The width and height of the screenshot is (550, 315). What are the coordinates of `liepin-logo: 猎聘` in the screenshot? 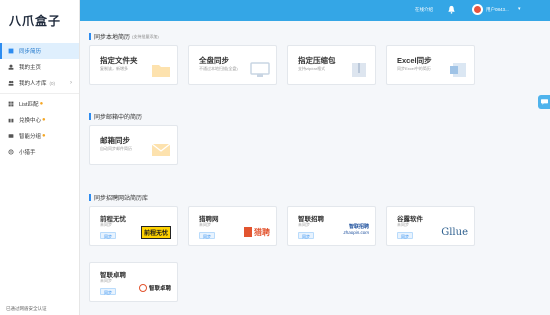 It's located at (257, 232).